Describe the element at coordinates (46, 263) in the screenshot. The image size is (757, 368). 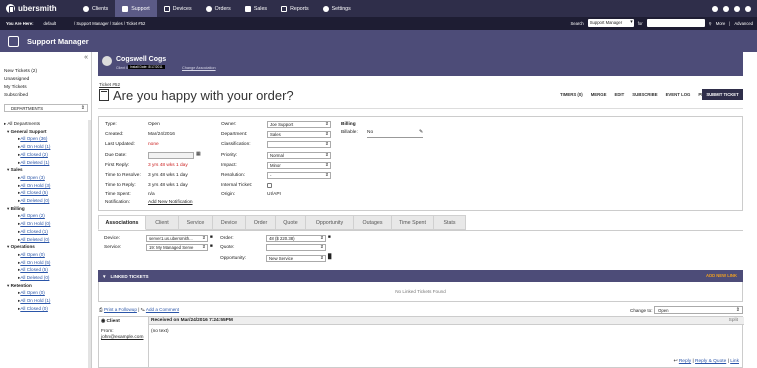
I see `tree-link: All On Hold (5)` at that location.